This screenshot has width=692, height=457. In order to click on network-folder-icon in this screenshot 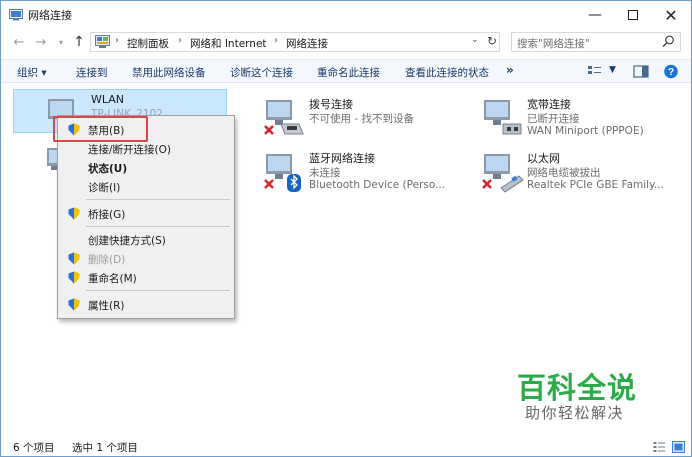, I will do `click(16, 15)`.